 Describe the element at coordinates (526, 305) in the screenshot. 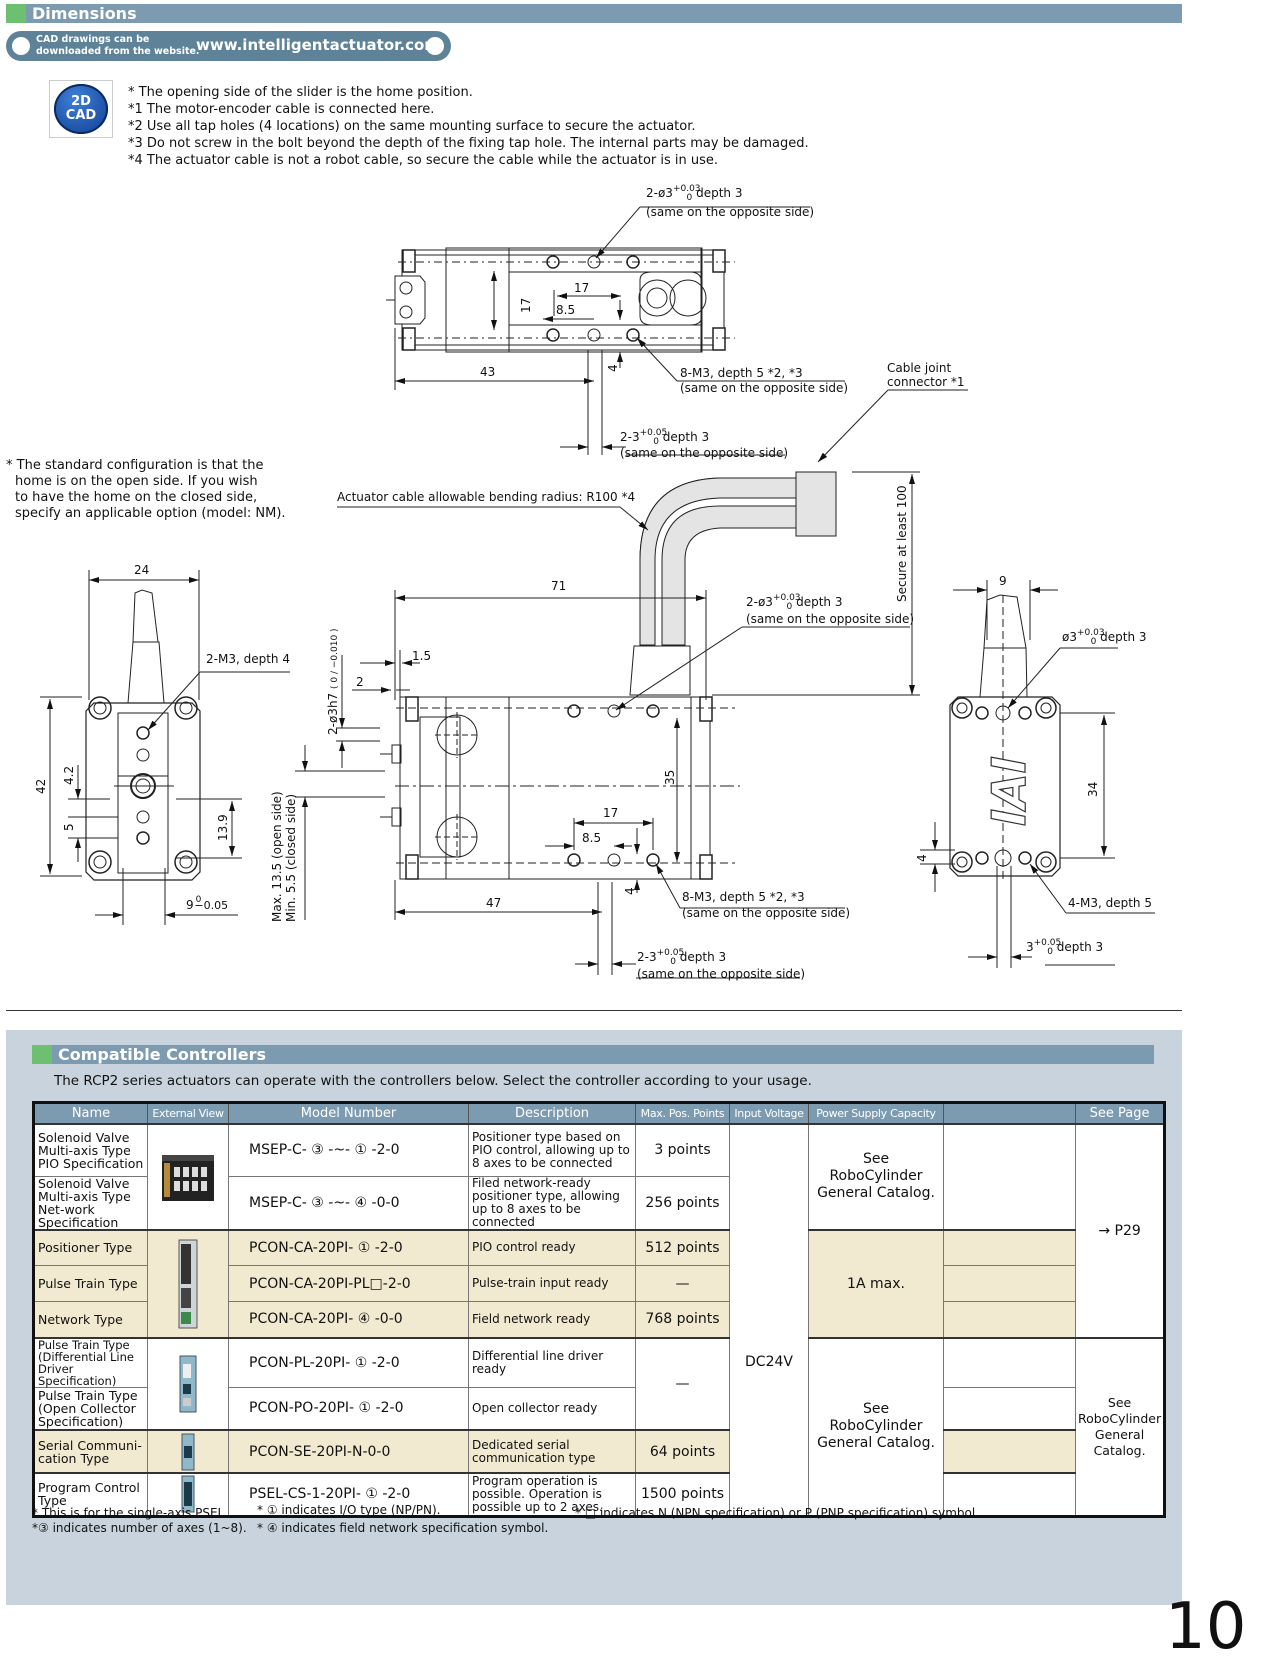

I see `dim-17-vertical: 17` at that location.